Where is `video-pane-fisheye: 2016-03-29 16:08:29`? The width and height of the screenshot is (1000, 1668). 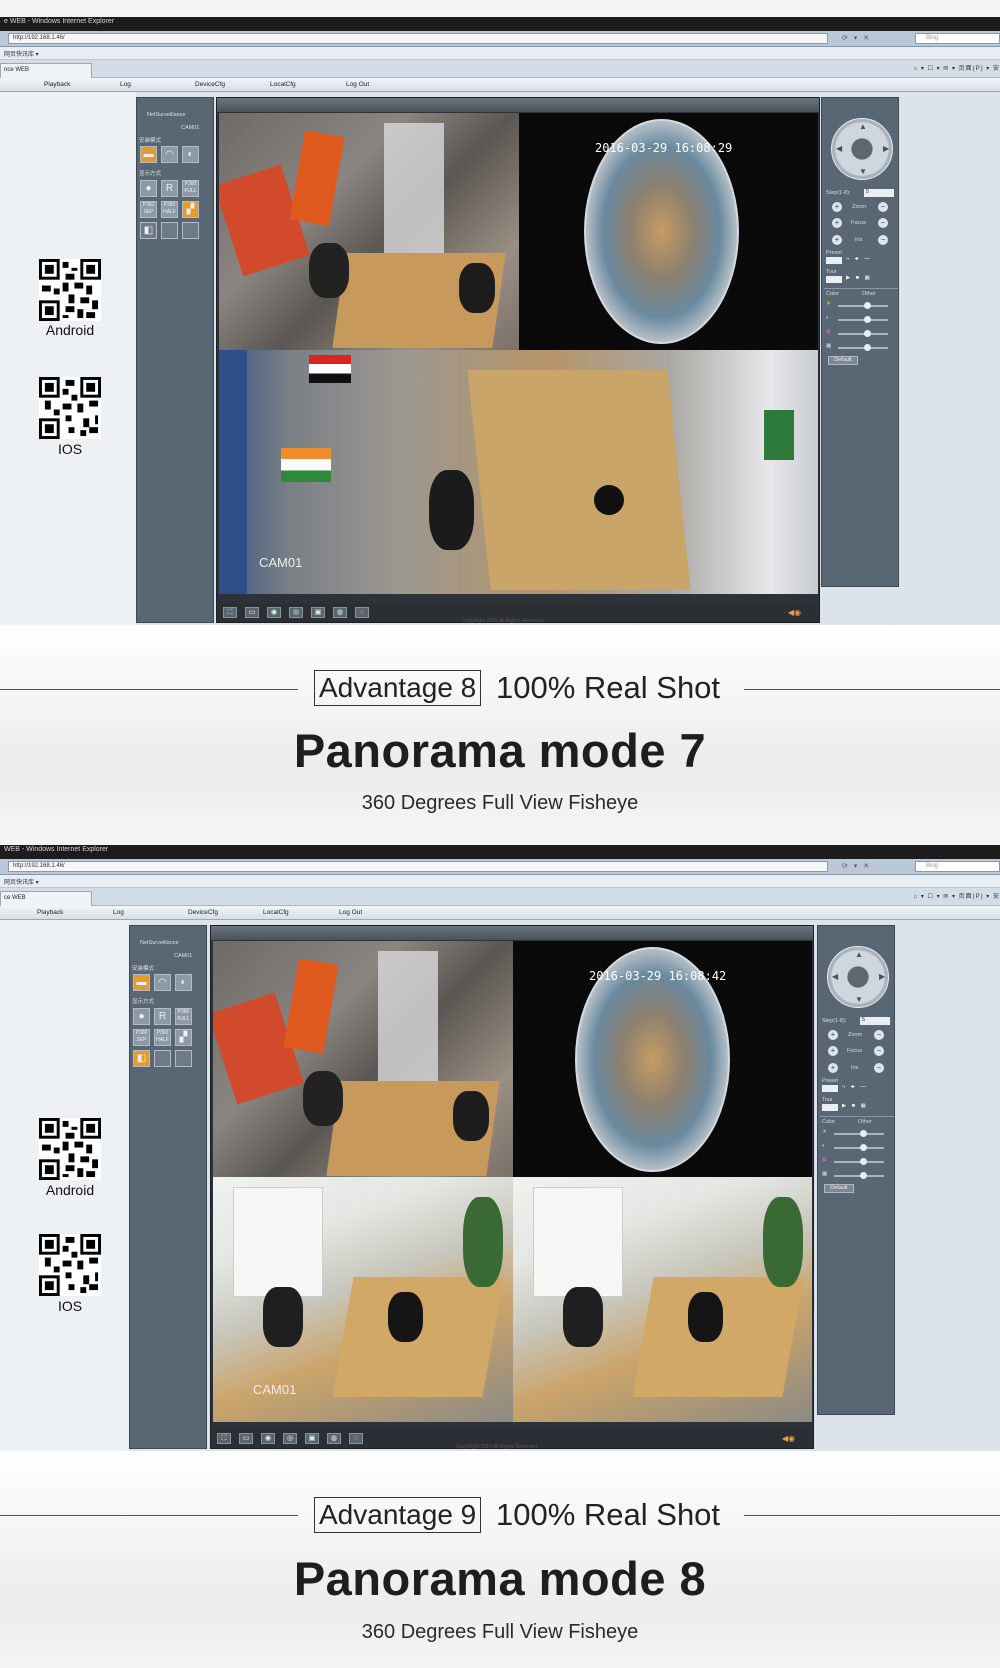 video-pane-fisheye: 2016-03-29 16:08:29 is located at coordinates (668, 231).